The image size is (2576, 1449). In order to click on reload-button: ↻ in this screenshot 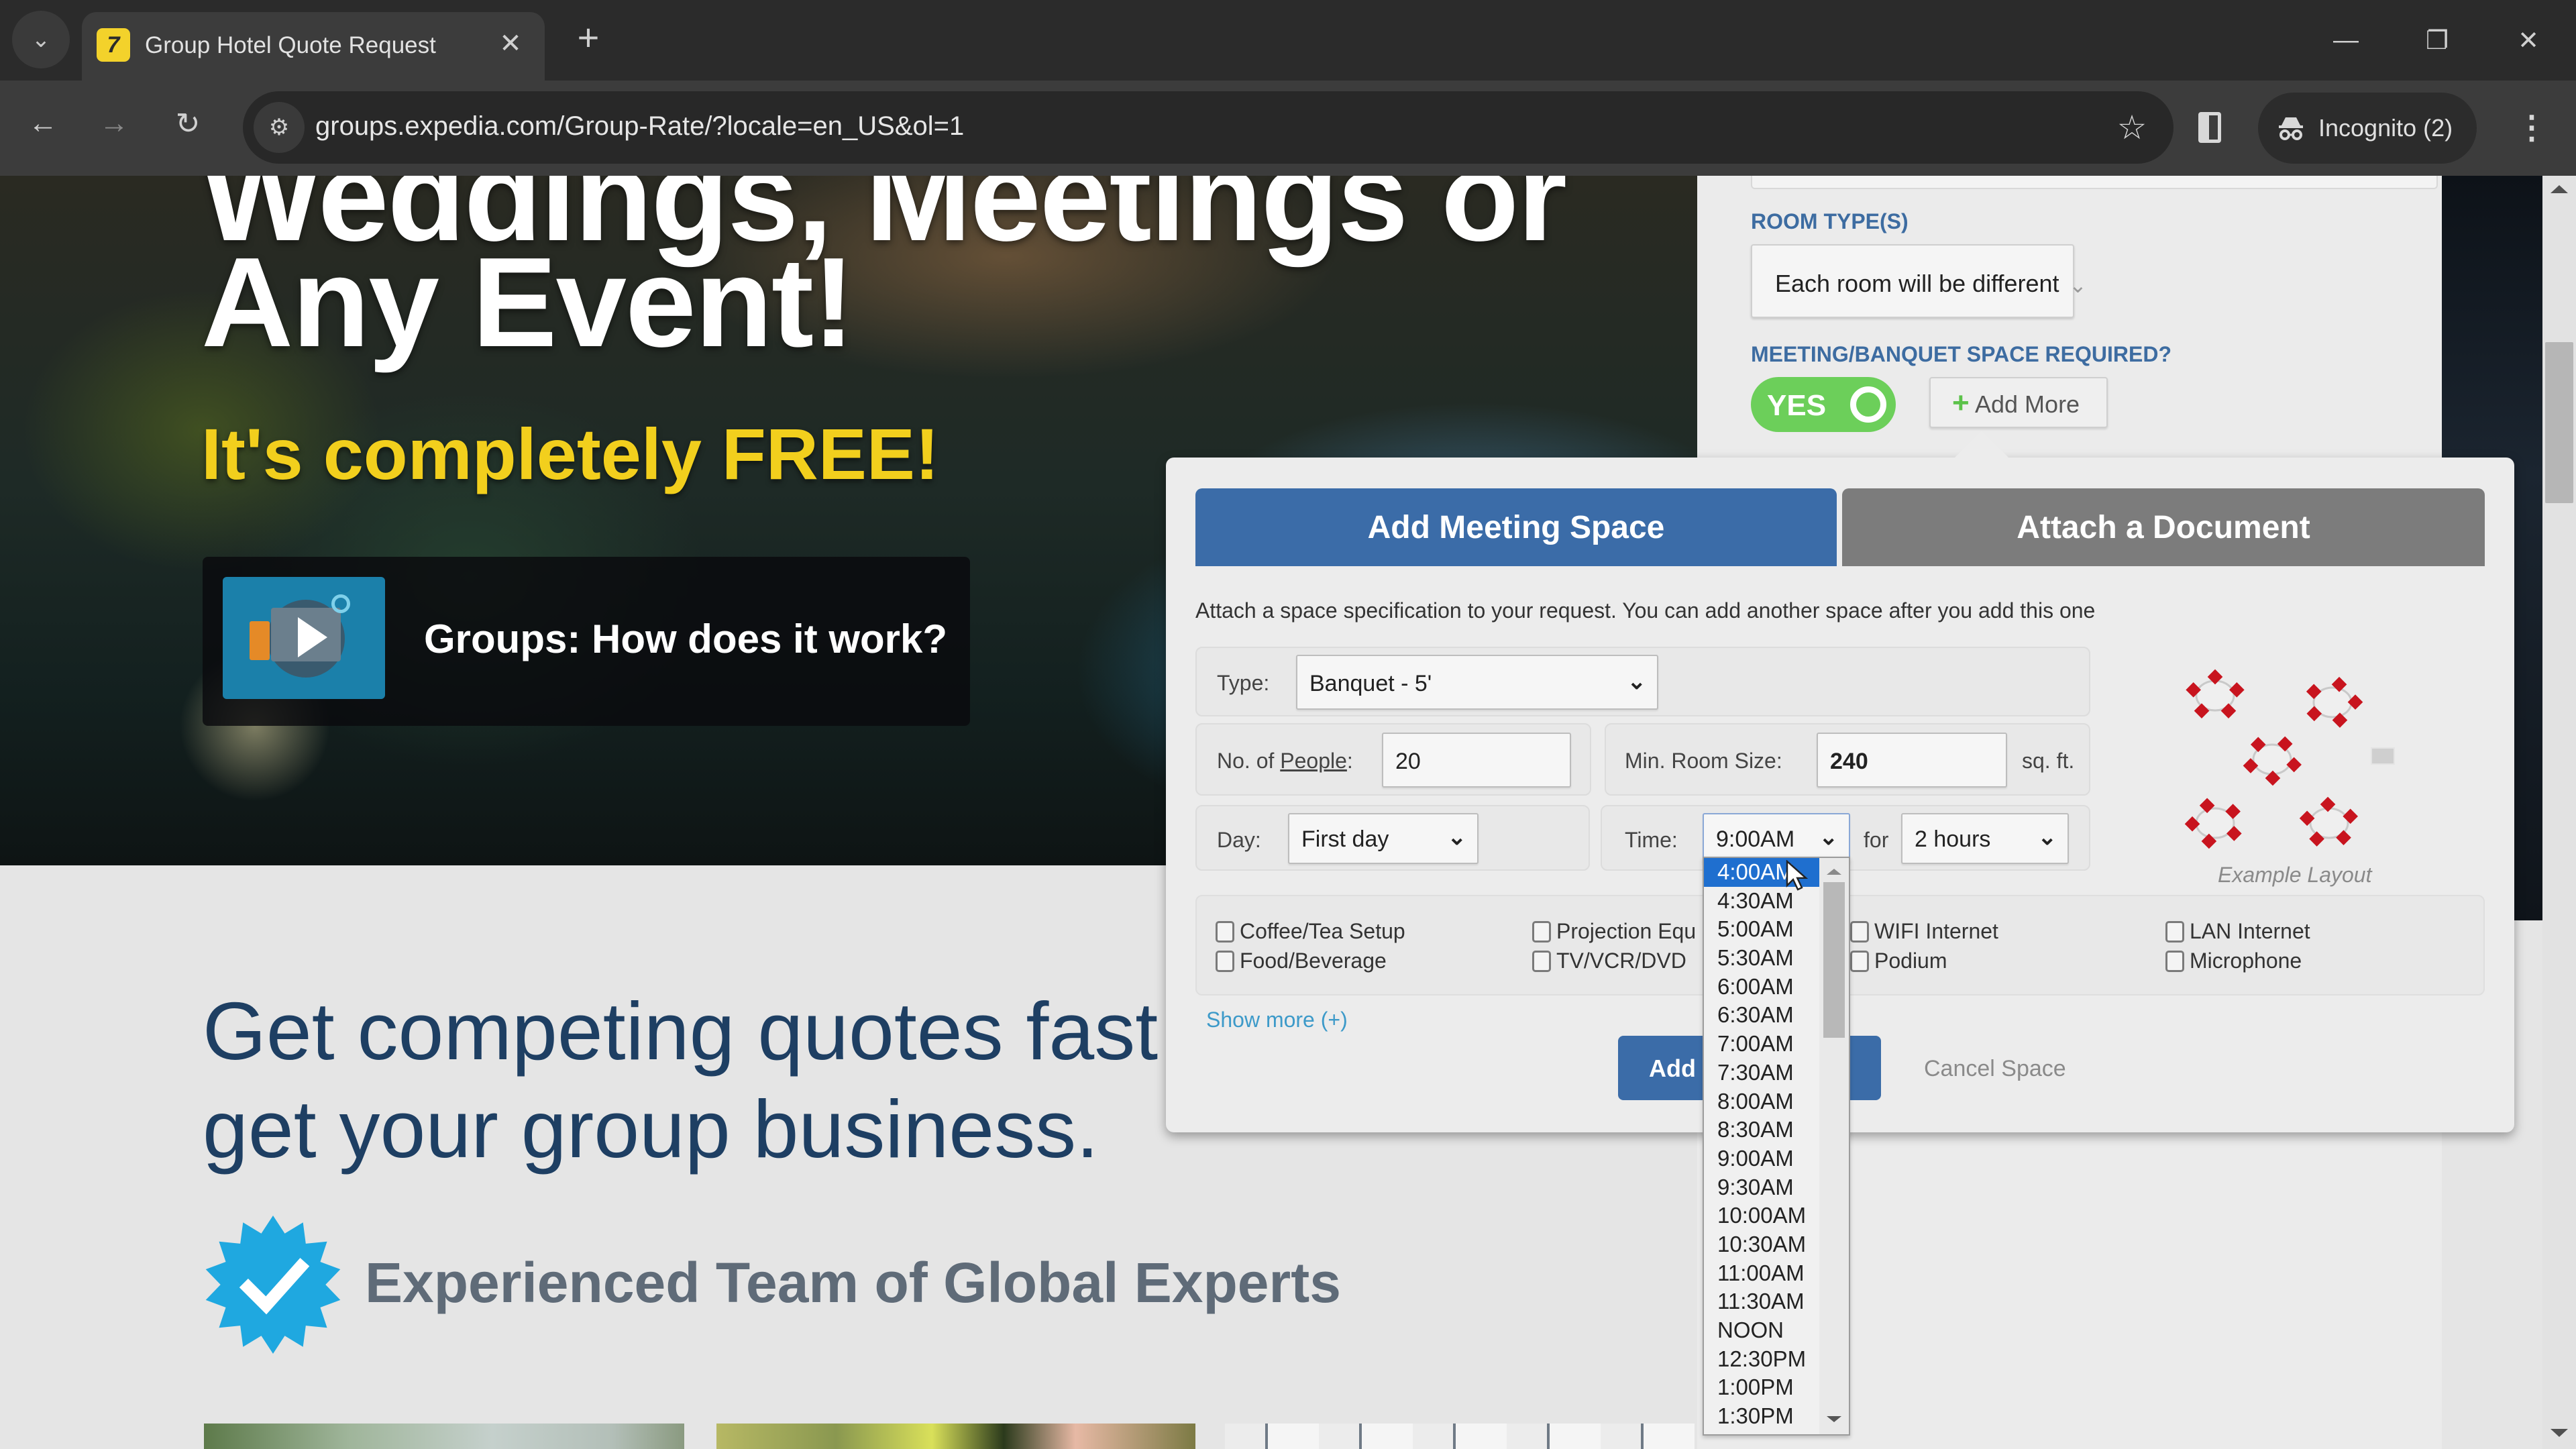, I will do `click(188, 123)`.